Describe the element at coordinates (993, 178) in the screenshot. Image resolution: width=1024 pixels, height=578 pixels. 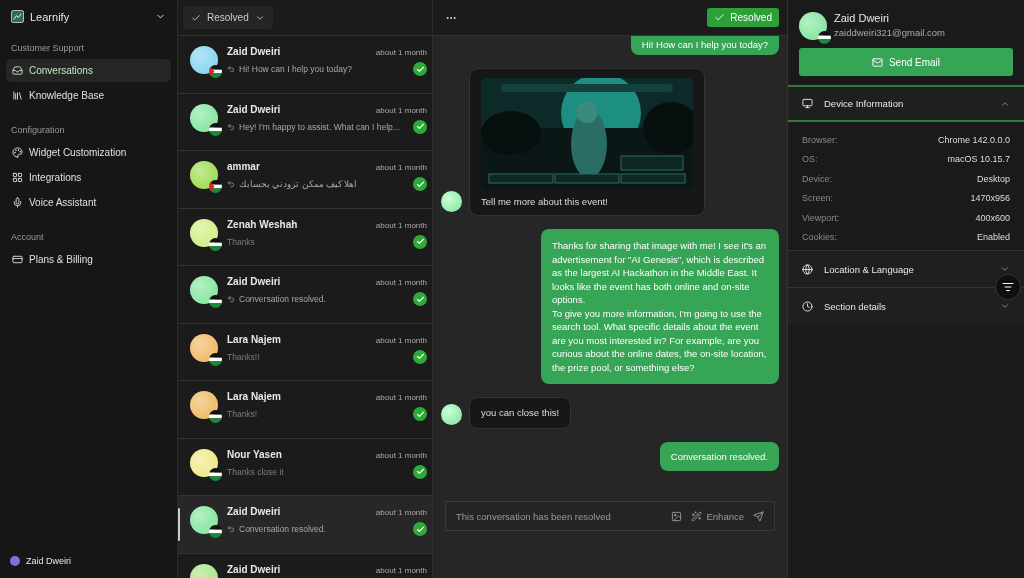
I see `field-value: Desktop` at that location.